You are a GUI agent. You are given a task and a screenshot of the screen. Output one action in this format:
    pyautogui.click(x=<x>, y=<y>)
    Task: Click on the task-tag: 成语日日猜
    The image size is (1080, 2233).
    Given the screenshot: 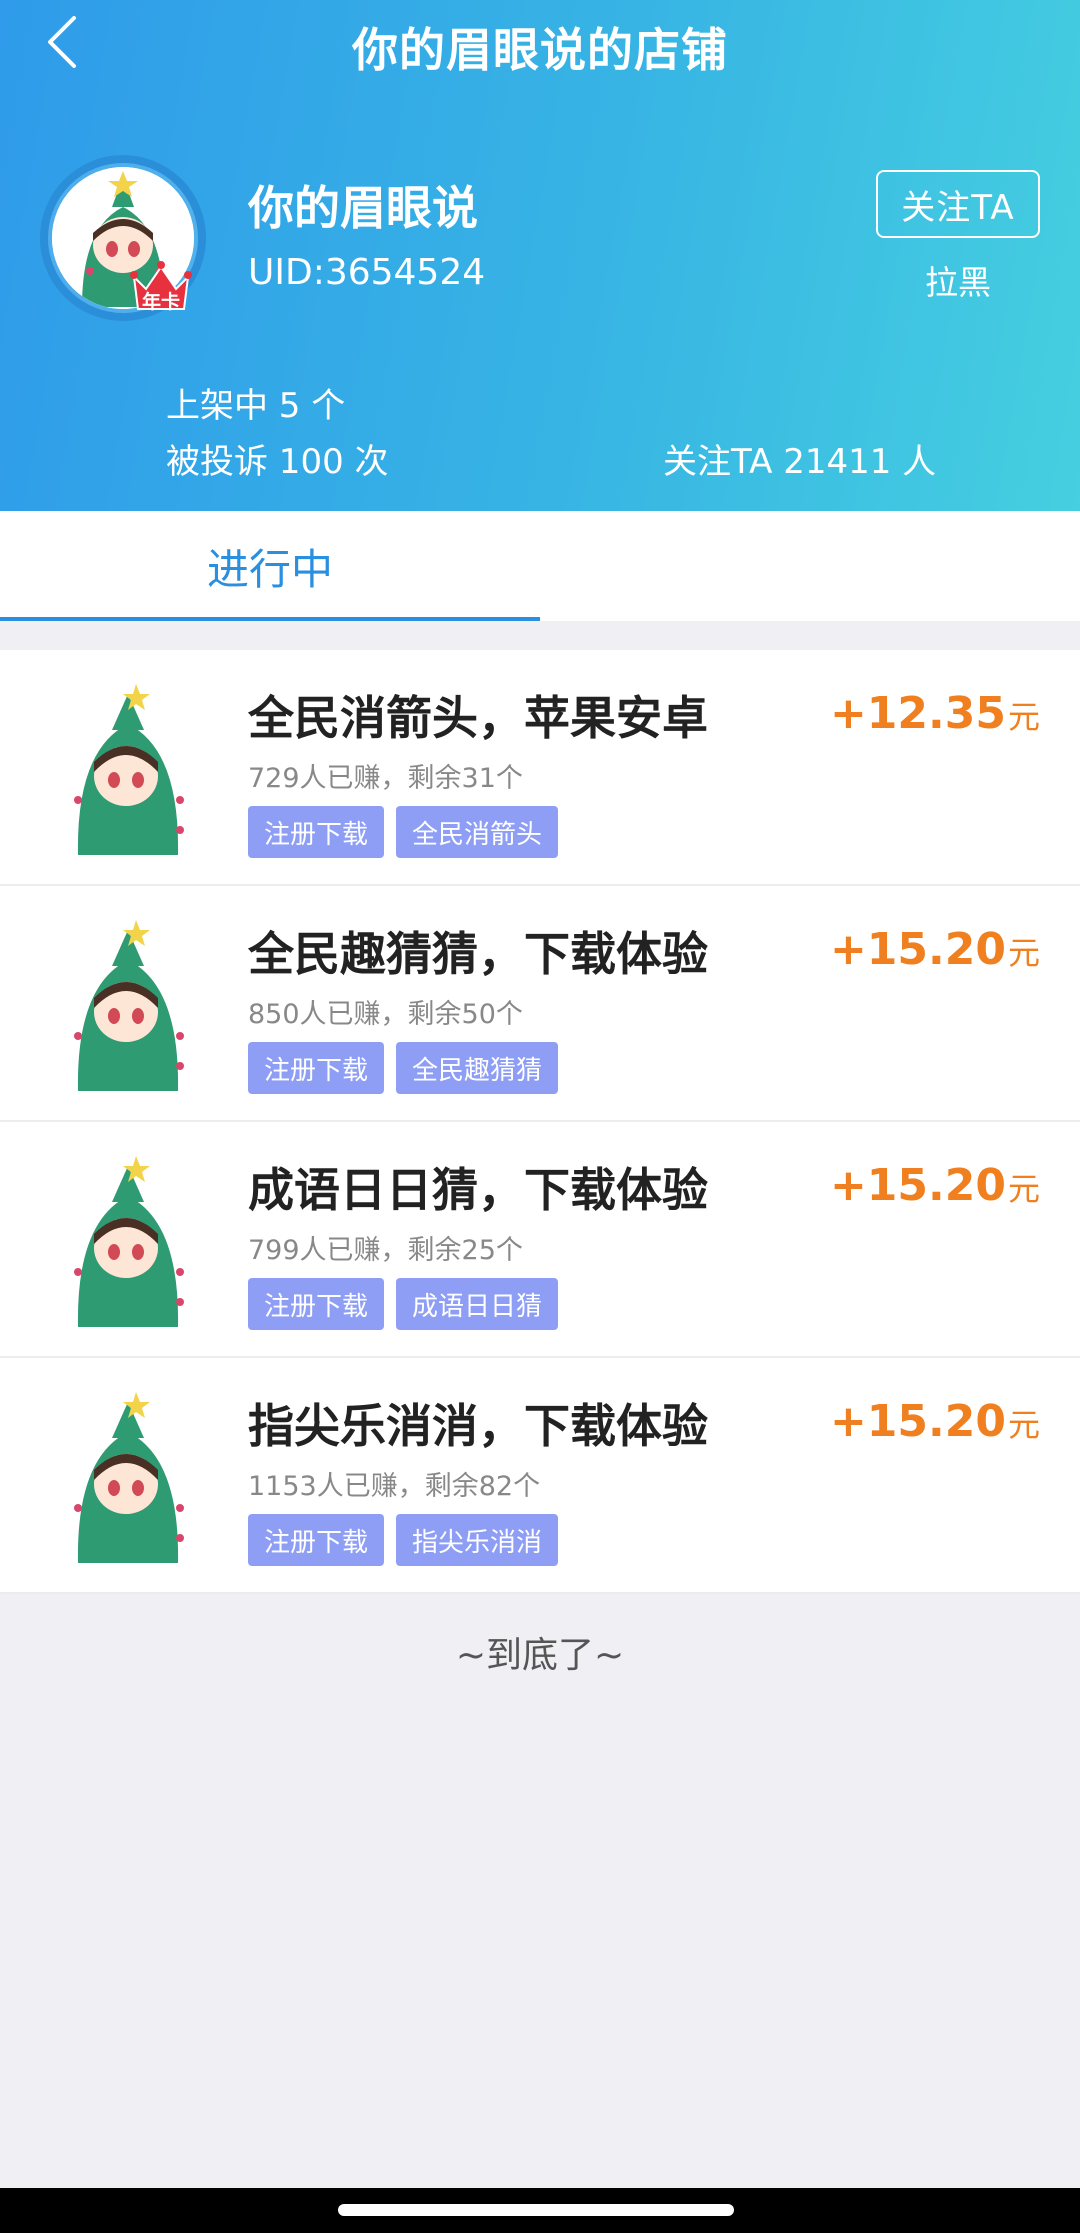 What is the action you would take?
    pyautogui.click(x=477, y=1304)
    